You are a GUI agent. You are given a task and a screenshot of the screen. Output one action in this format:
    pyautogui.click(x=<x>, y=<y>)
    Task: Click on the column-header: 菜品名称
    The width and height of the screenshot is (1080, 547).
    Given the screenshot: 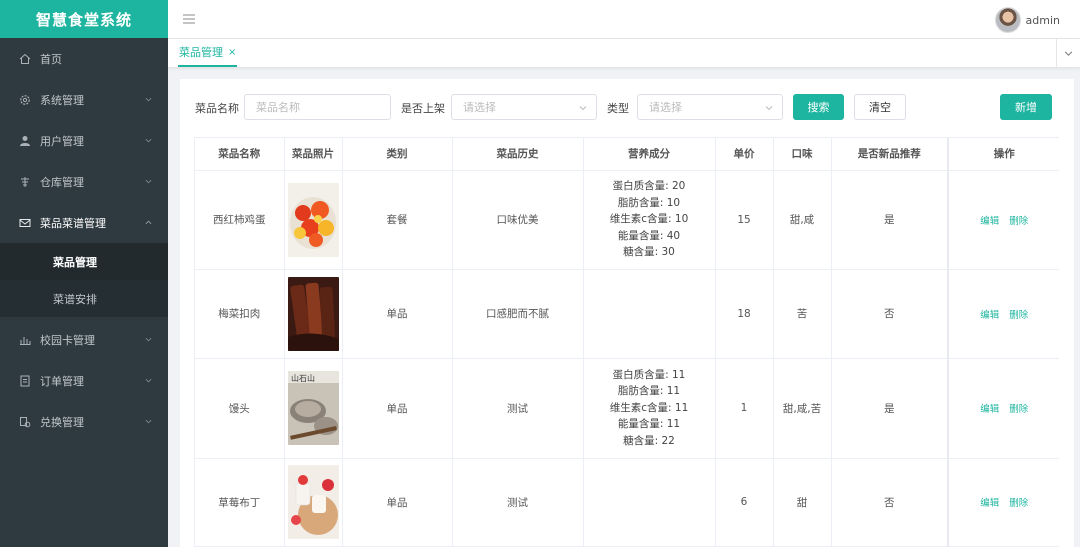 What is the action you would take?
    pyautogui.click(x=240, y=154)
    